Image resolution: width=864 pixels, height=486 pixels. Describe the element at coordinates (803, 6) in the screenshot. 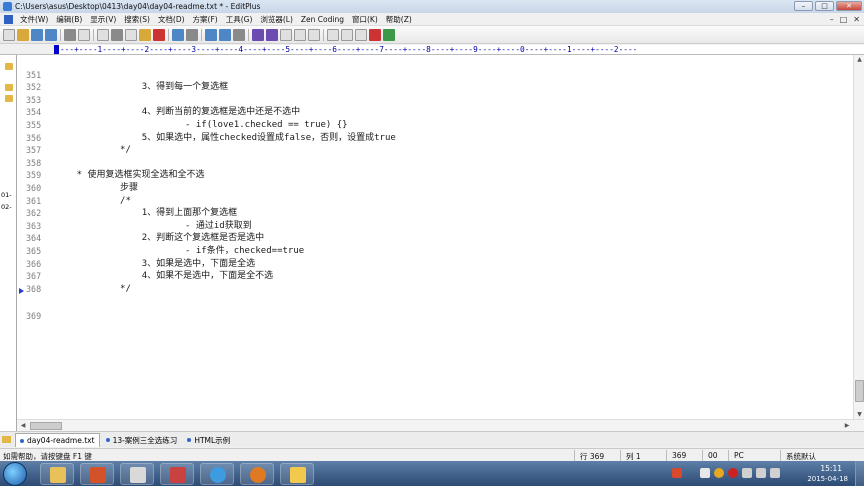

I see `minimize-button: –` at that location.